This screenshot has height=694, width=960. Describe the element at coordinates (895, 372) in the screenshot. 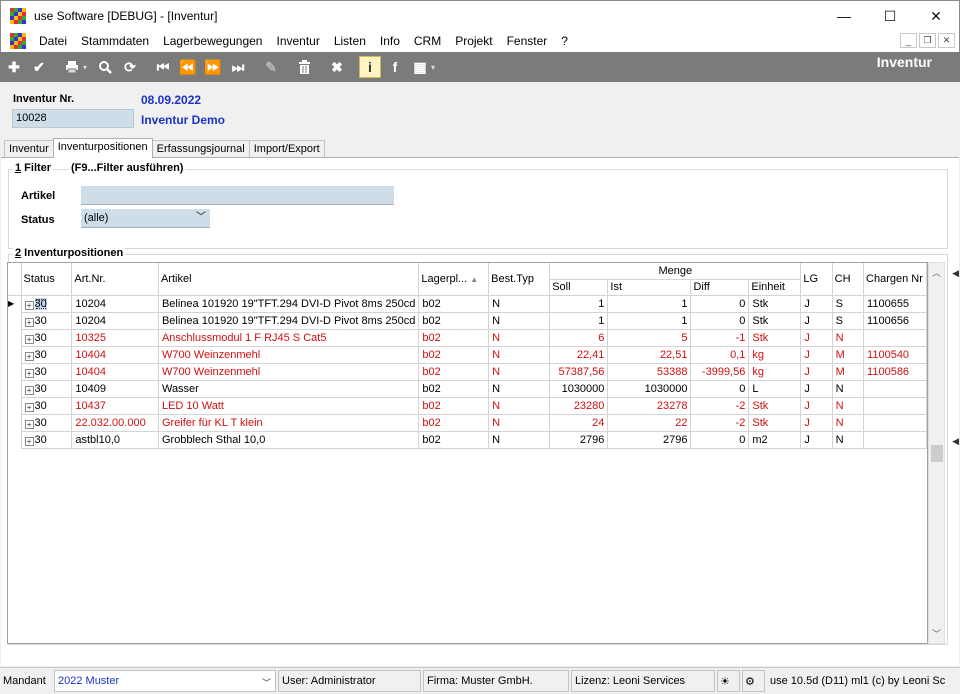

I see `cell-charge: 1100586` at that location.